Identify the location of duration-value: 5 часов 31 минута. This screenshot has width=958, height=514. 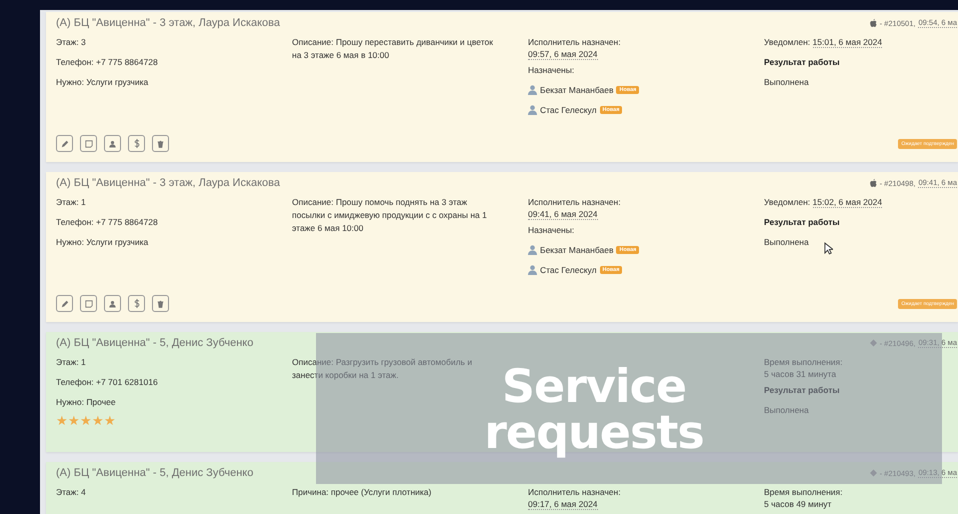
(800, 374).